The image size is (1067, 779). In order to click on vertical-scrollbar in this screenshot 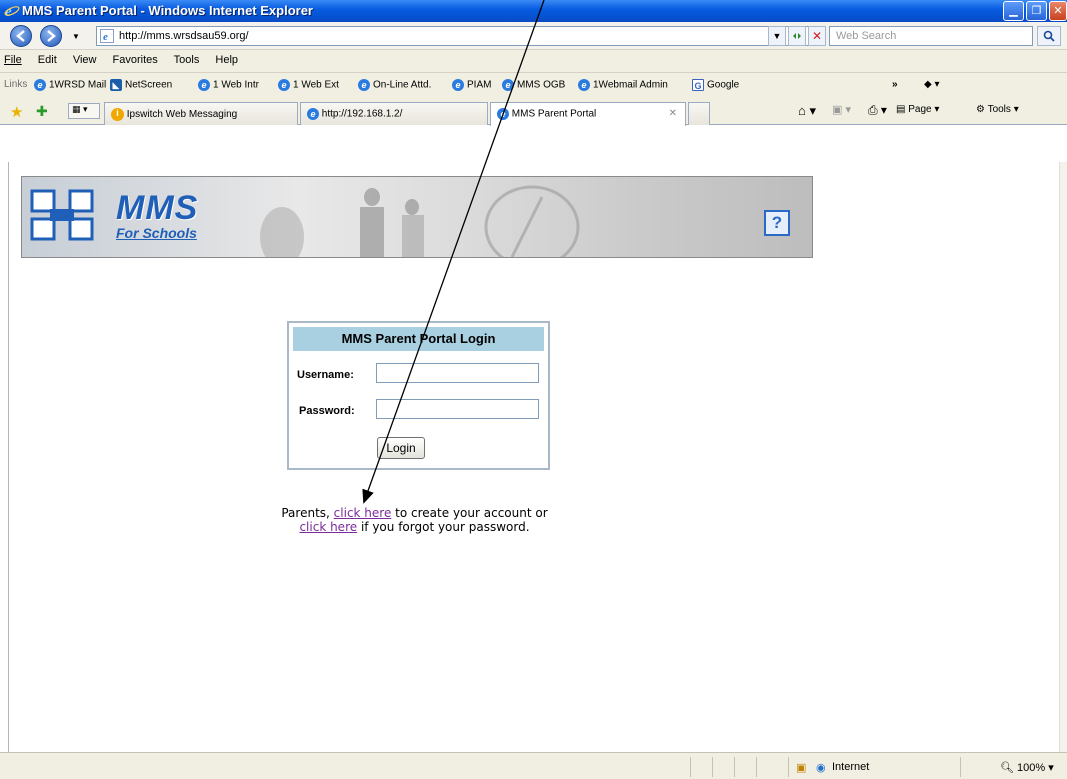, I will do `click(1063, 457)`.